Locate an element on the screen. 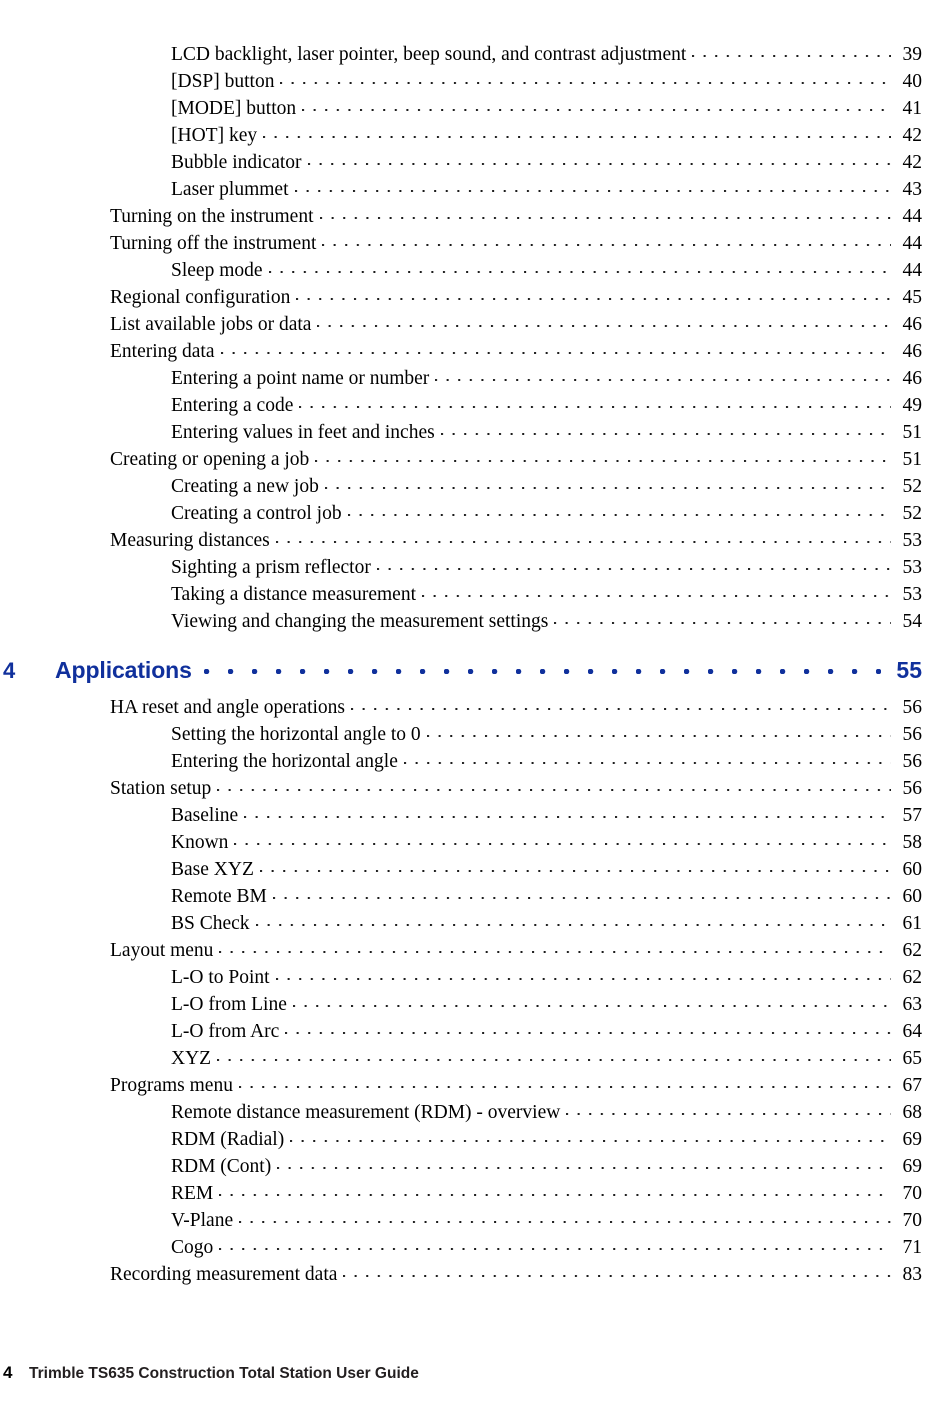 The height and width of the screenshot is (1405, 930). toc-entry-row: Recording measurement data 83 is located at coordinates (465, 1277).